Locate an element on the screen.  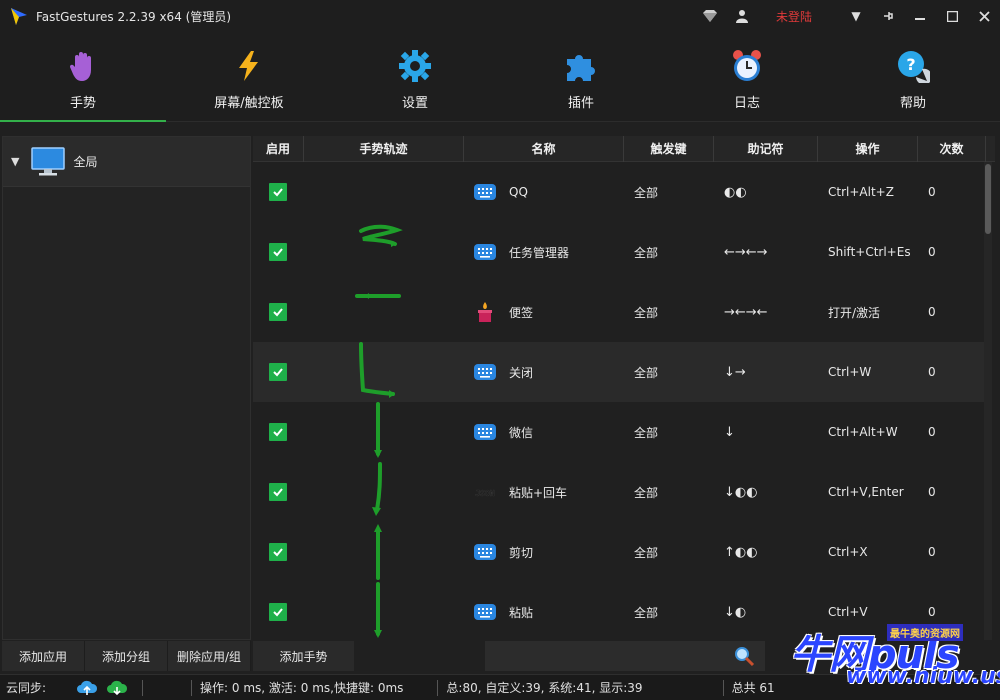
col-name: 名称 is located at coordinates (544, 149).